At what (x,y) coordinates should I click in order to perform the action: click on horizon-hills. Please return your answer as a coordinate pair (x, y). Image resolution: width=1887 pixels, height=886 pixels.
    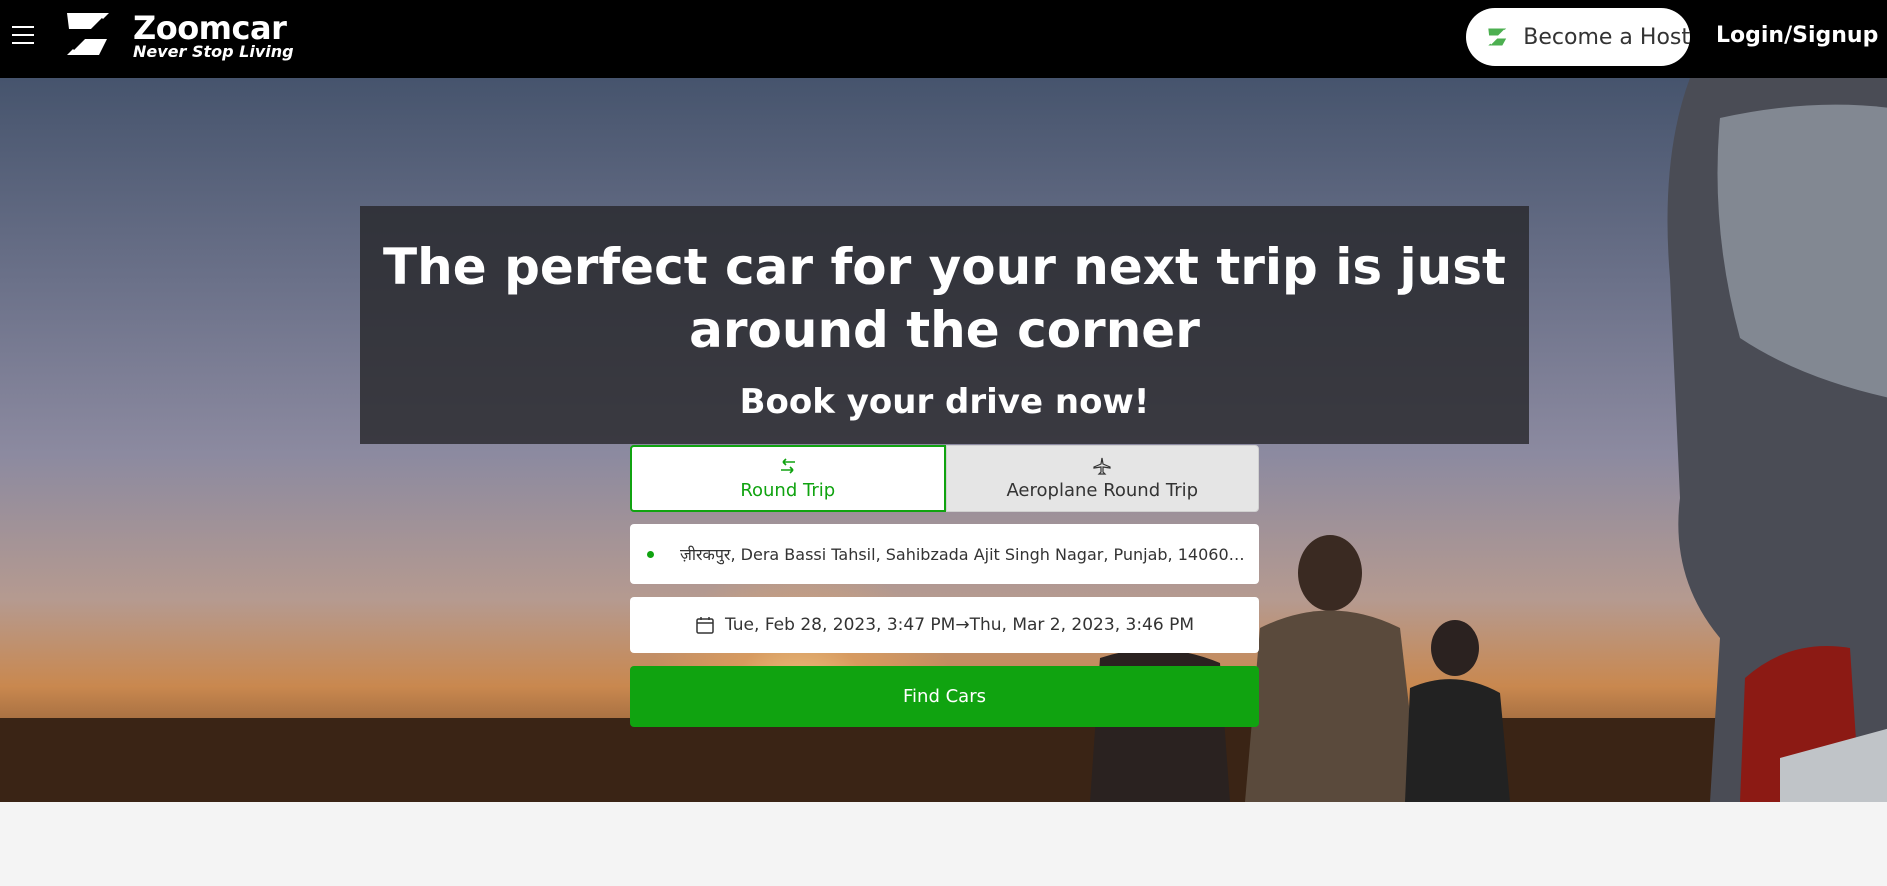
    Looking at the image, I should click on (943, 760).